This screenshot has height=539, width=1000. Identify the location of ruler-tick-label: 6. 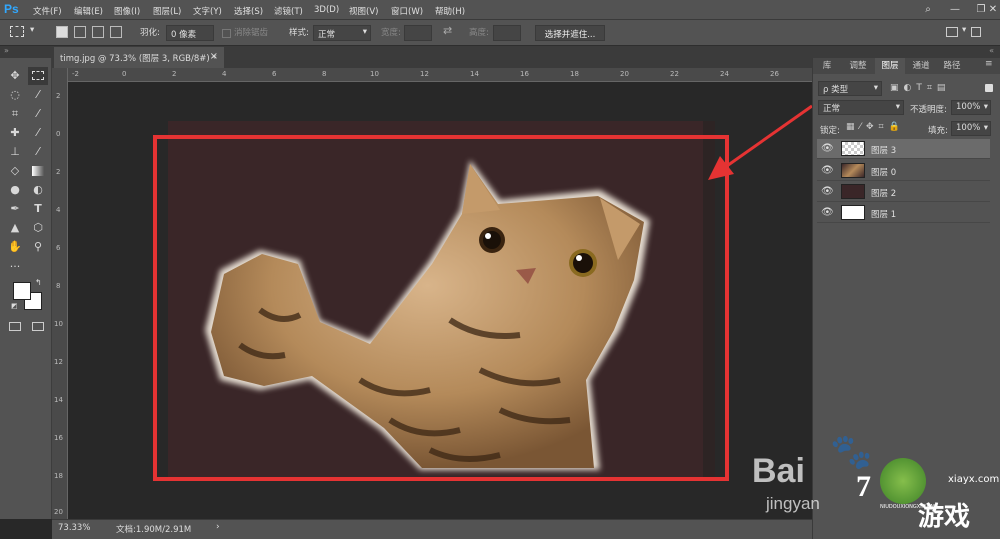
(58, 248).